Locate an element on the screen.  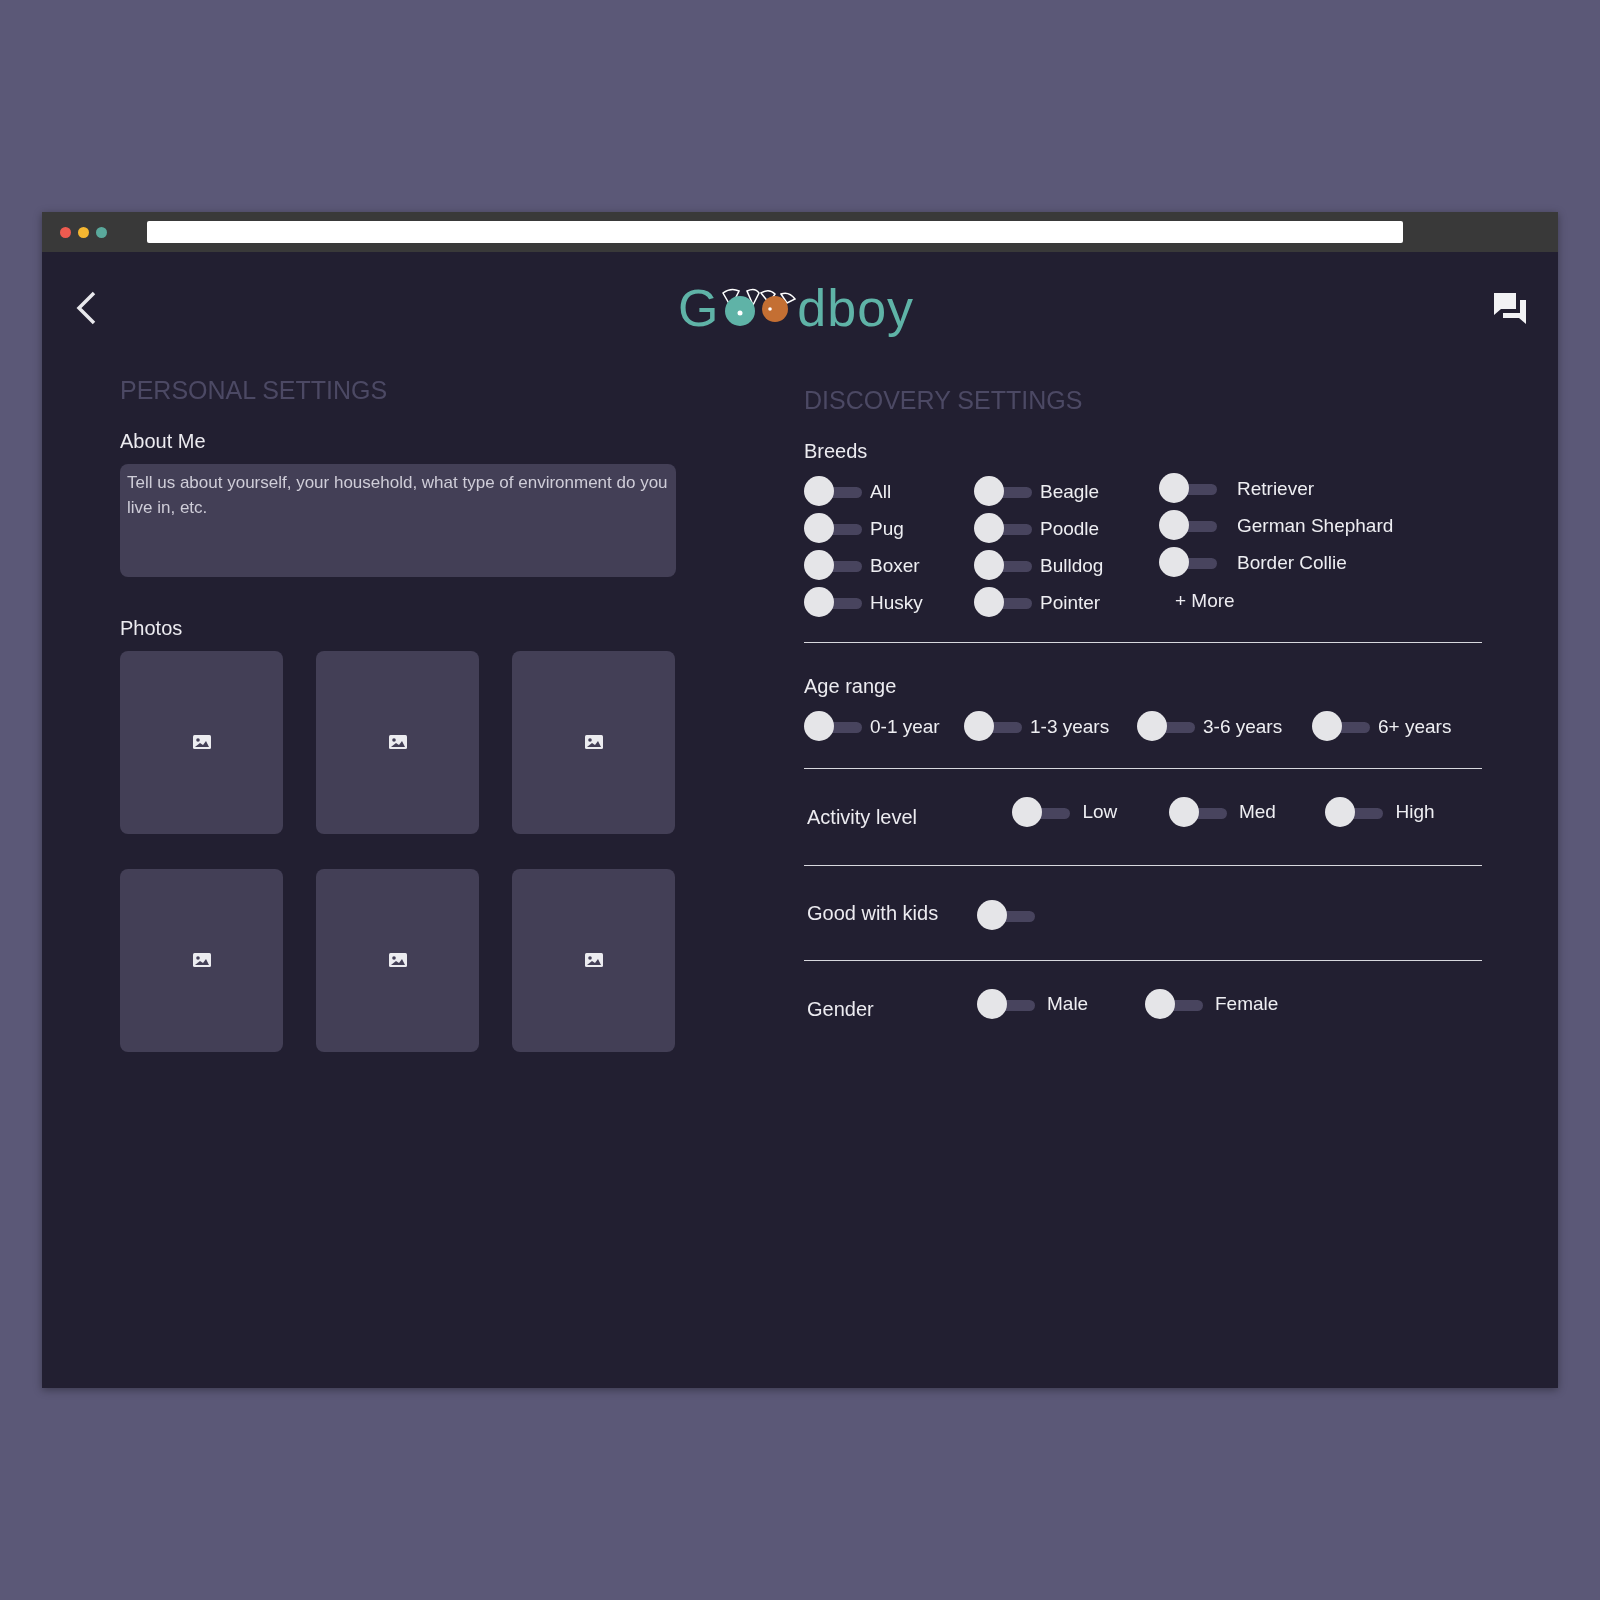
logo-text: G is located at coordinates (698, 308).